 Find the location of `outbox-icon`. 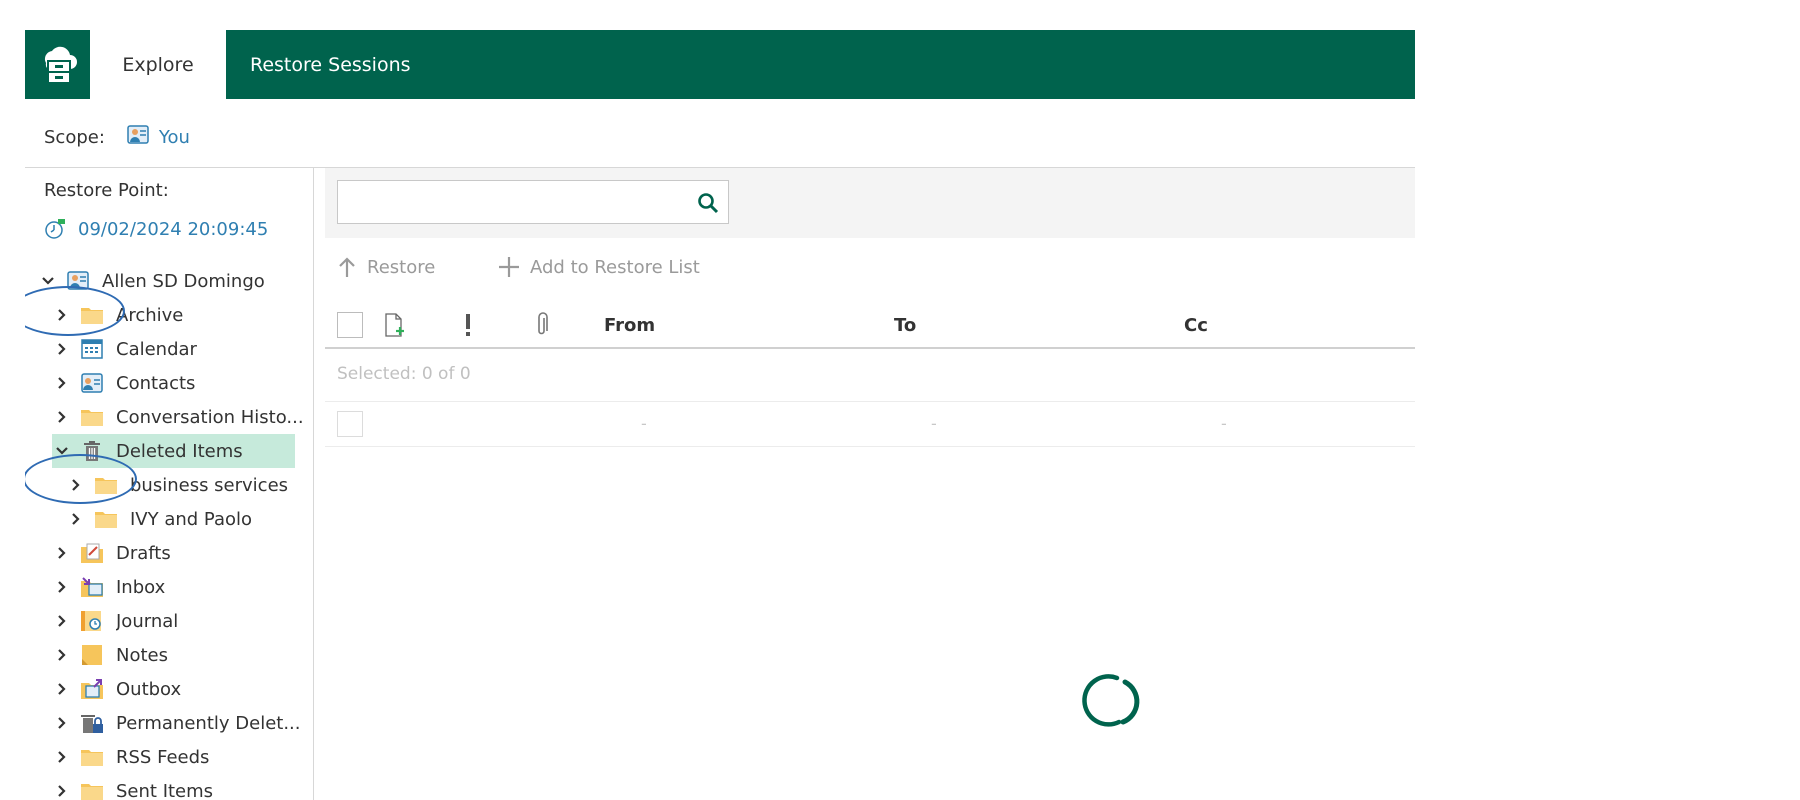

outbox-icon is located at coordinates (92, 689).